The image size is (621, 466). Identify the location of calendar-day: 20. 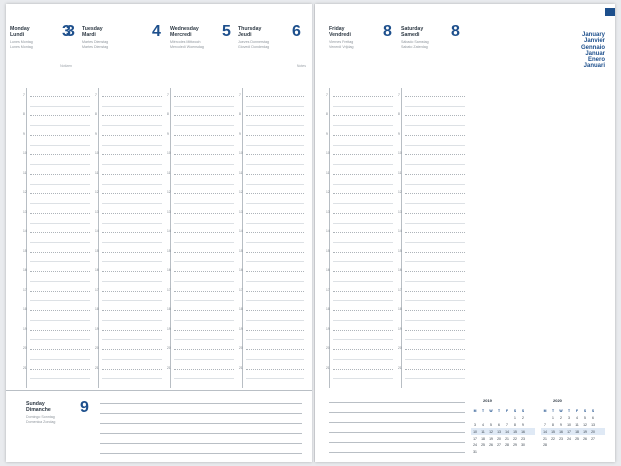
(593, 432).